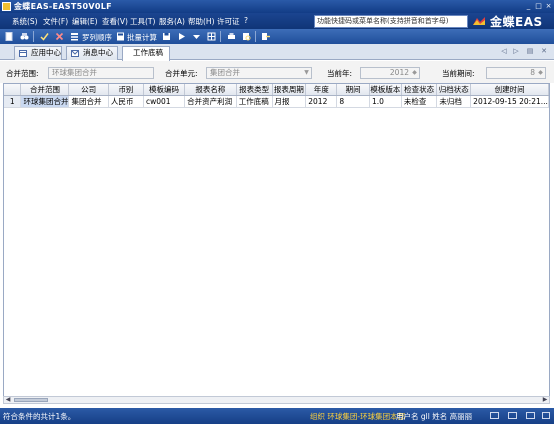 This screenshot has height=424, width=554. Describe the element at coordinates (353, 90) in the screenshot. I see `column-header: 期间` at that location.